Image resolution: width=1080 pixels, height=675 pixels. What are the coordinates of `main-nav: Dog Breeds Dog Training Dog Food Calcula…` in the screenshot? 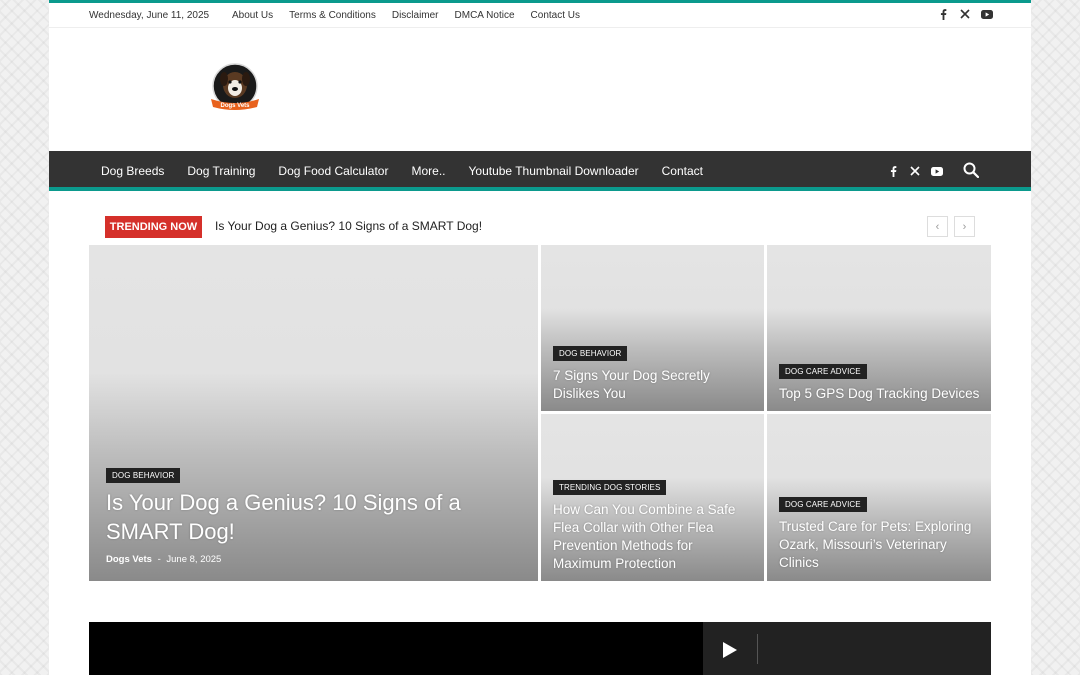 It's located at (540, 171).